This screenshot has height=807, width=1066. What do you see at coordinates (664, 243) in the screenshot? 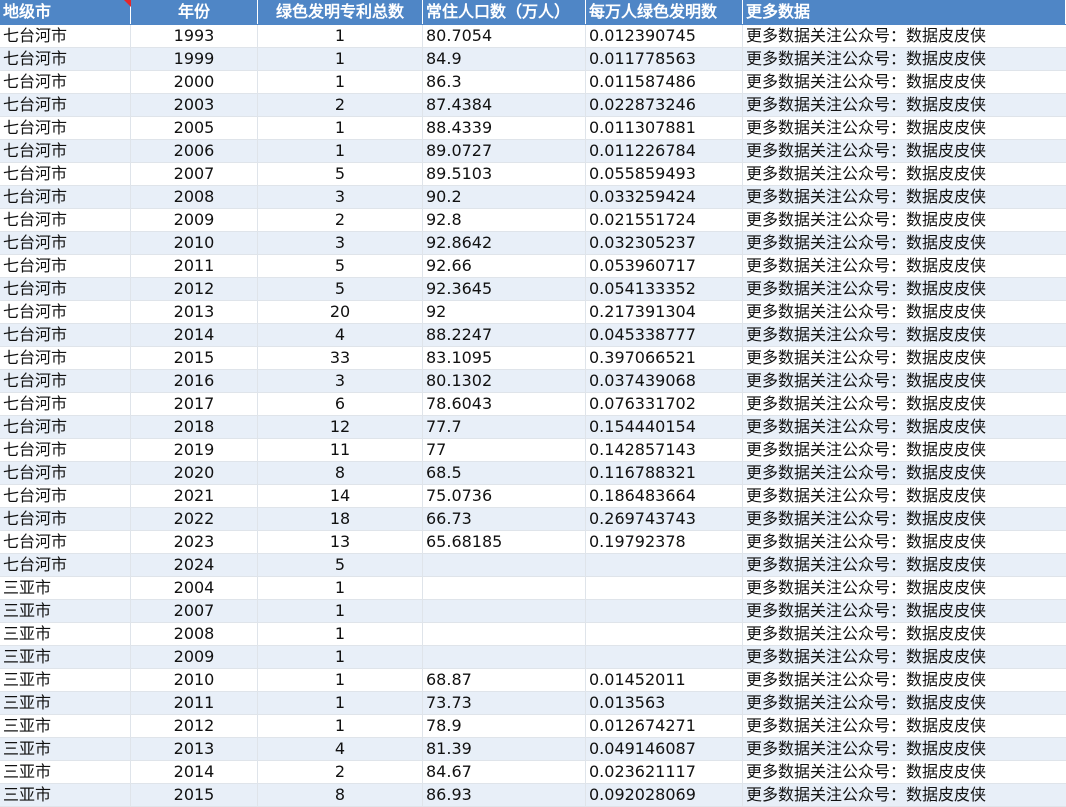
I see `cell-per-capita: 0.032305237` at bounding box center [664, 243].